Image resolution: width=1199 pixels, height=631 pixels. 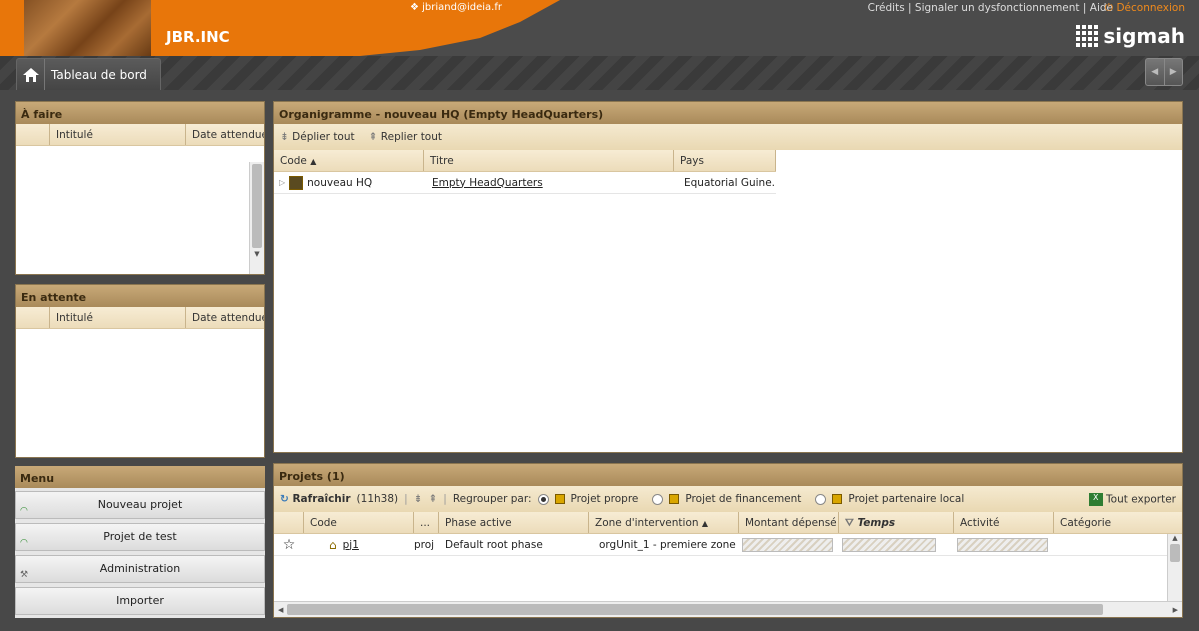 What do you see at coordinates (789, 544) in the screenshot?
I see `cell-spent` at bounding box center [789, 544].